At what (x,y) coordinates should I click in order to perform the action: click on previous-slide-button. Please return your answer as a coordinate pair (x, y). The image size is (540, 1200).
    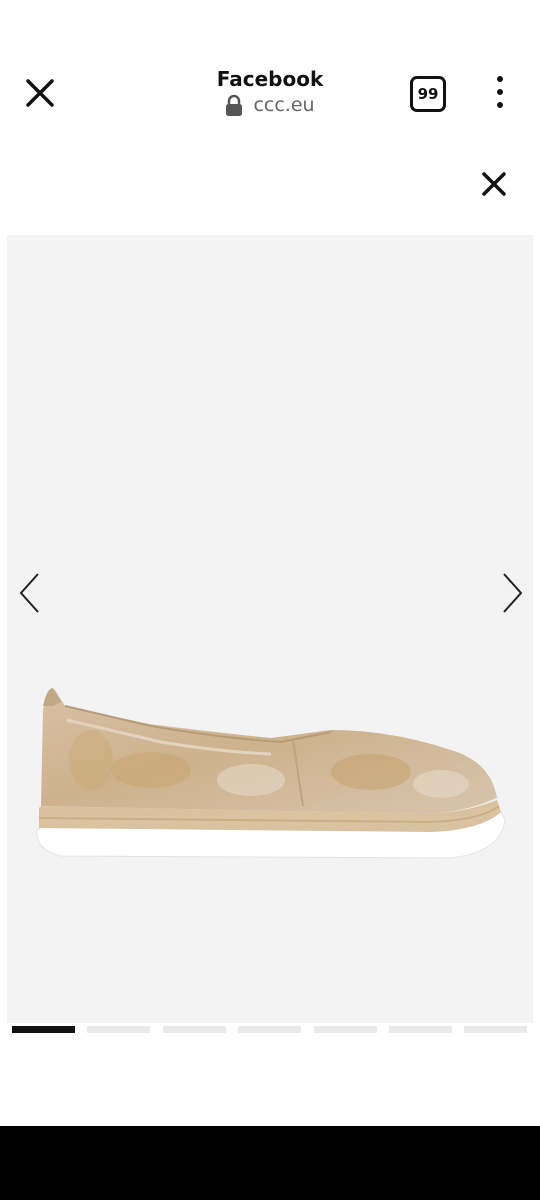
    Looking at the image, I should click on (29, 593).